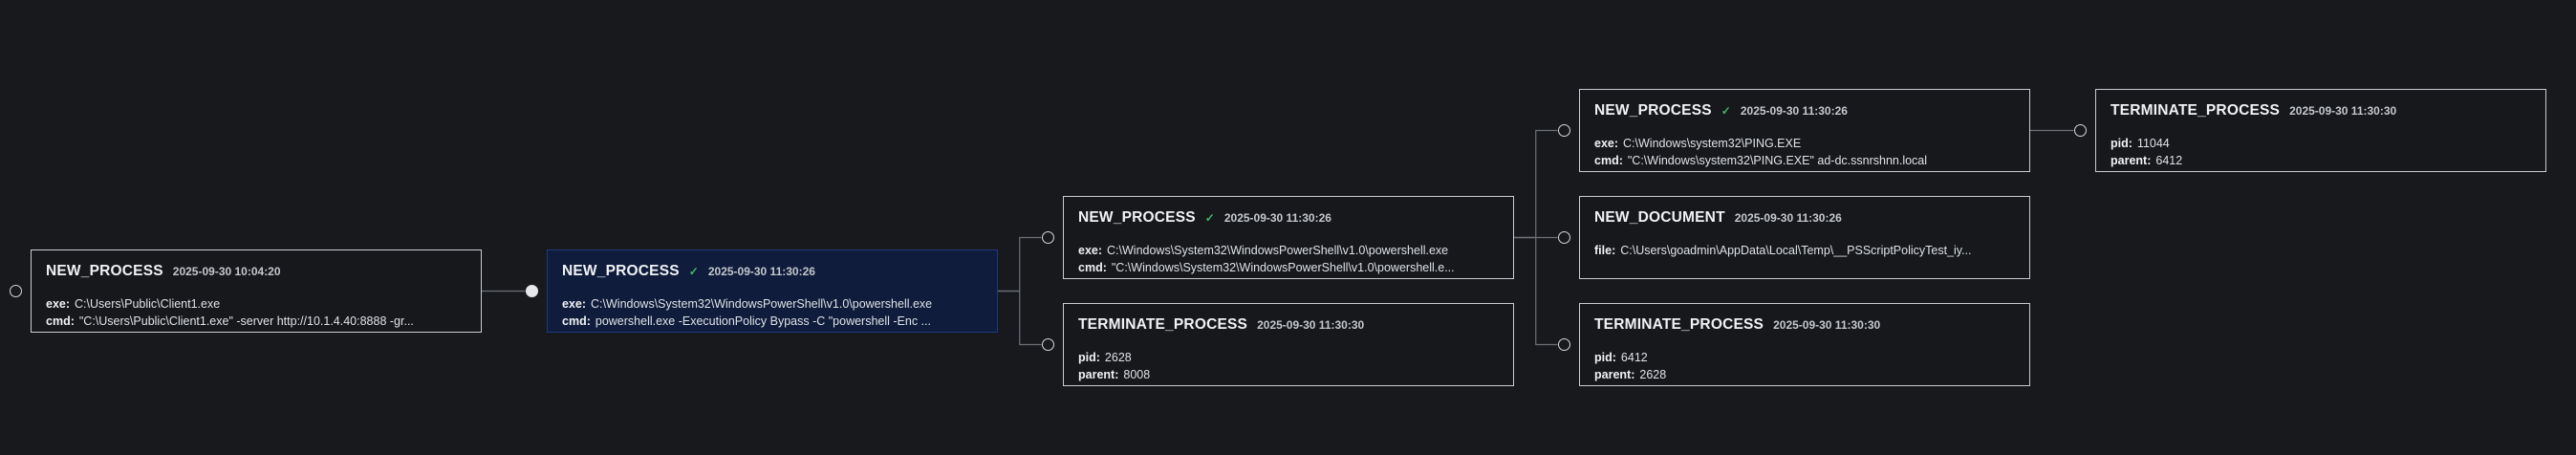 The width and height of the screenshot is (2576, 455). Describe the element at coordinates (2321, 143) in the screenshot. I see `field-row-pid: pid: 11044` at that location.